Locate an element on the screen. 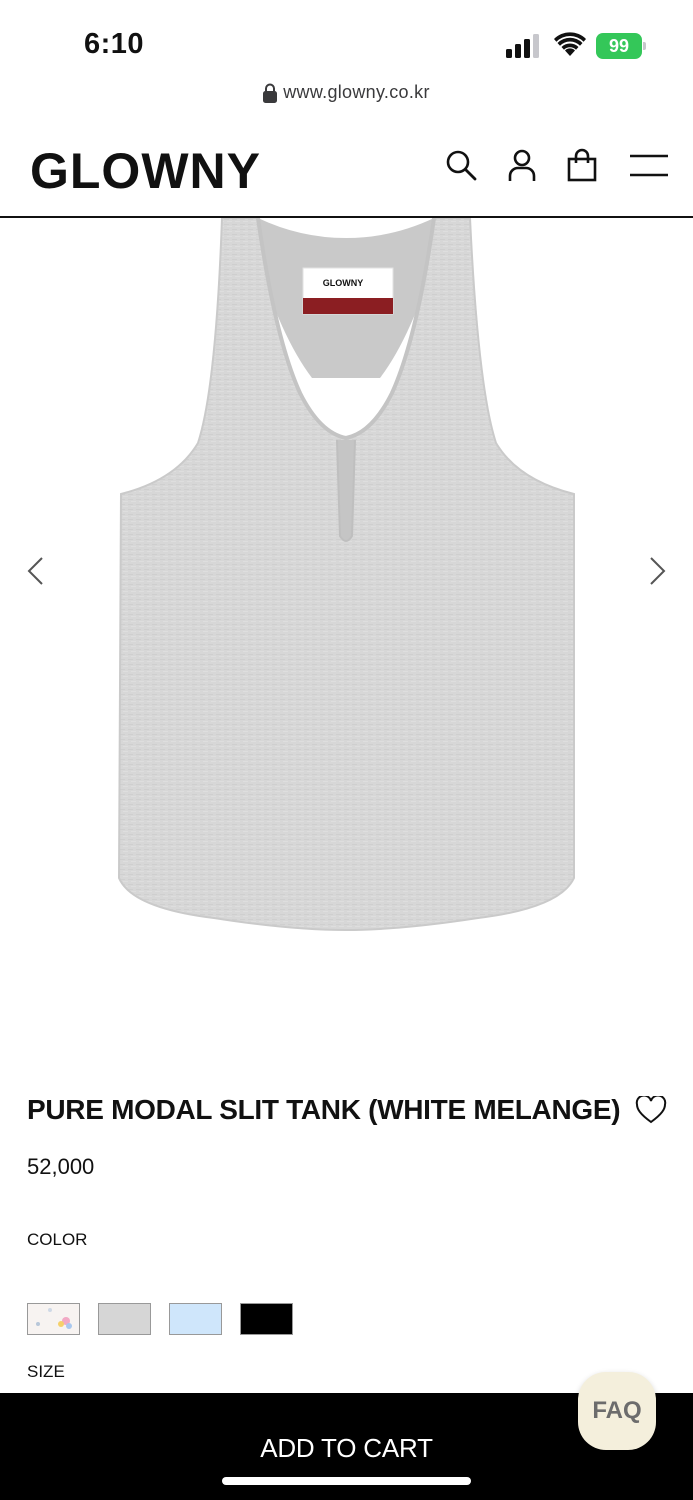 The image size is (693, 1500). color-label: COLOR is located at coordinates (57, 1239).